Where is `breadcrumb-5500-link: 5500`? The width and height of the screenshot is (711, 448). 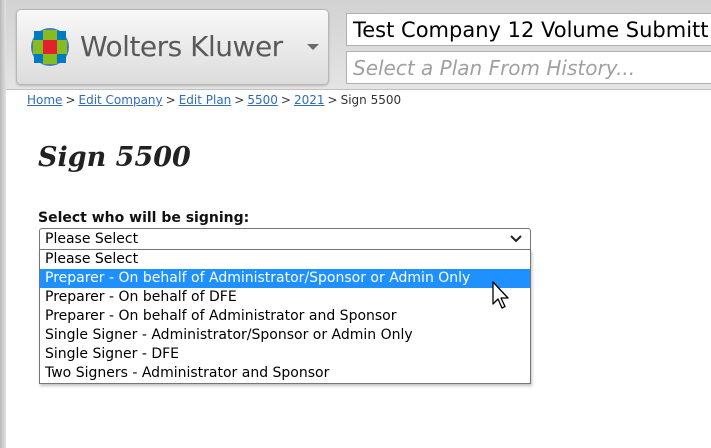
breadcrumb-5500-link: 5500 is located at coordinates (262, 100).